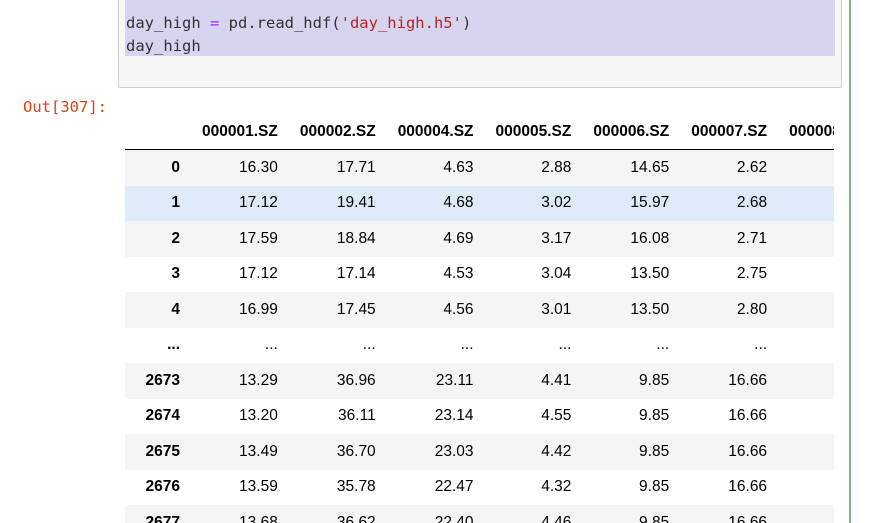 Image resolution: width=873 pixels, height=523 pixels. I want to click on table-row: 0 16.30 17.71 4.63 2.88 14.65 2.62 5.5, so click(479, 167).